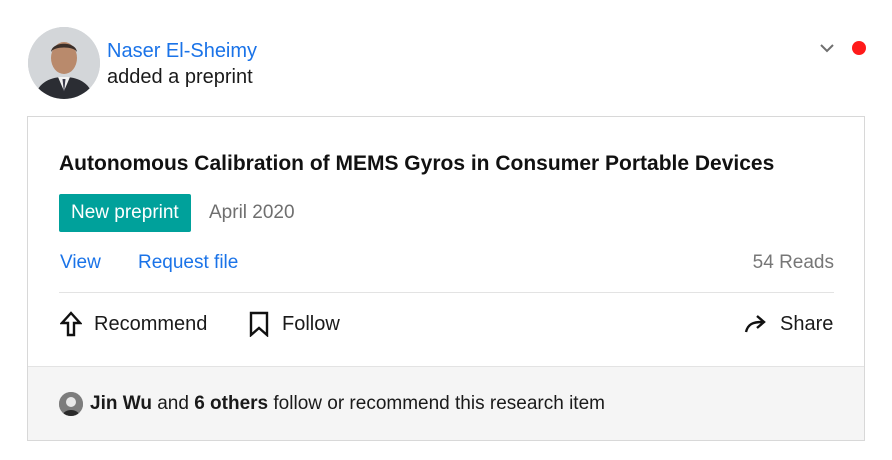  Describe the element at coordinates (80, 263) in the screenshot. I see `view-link: View` at that location.